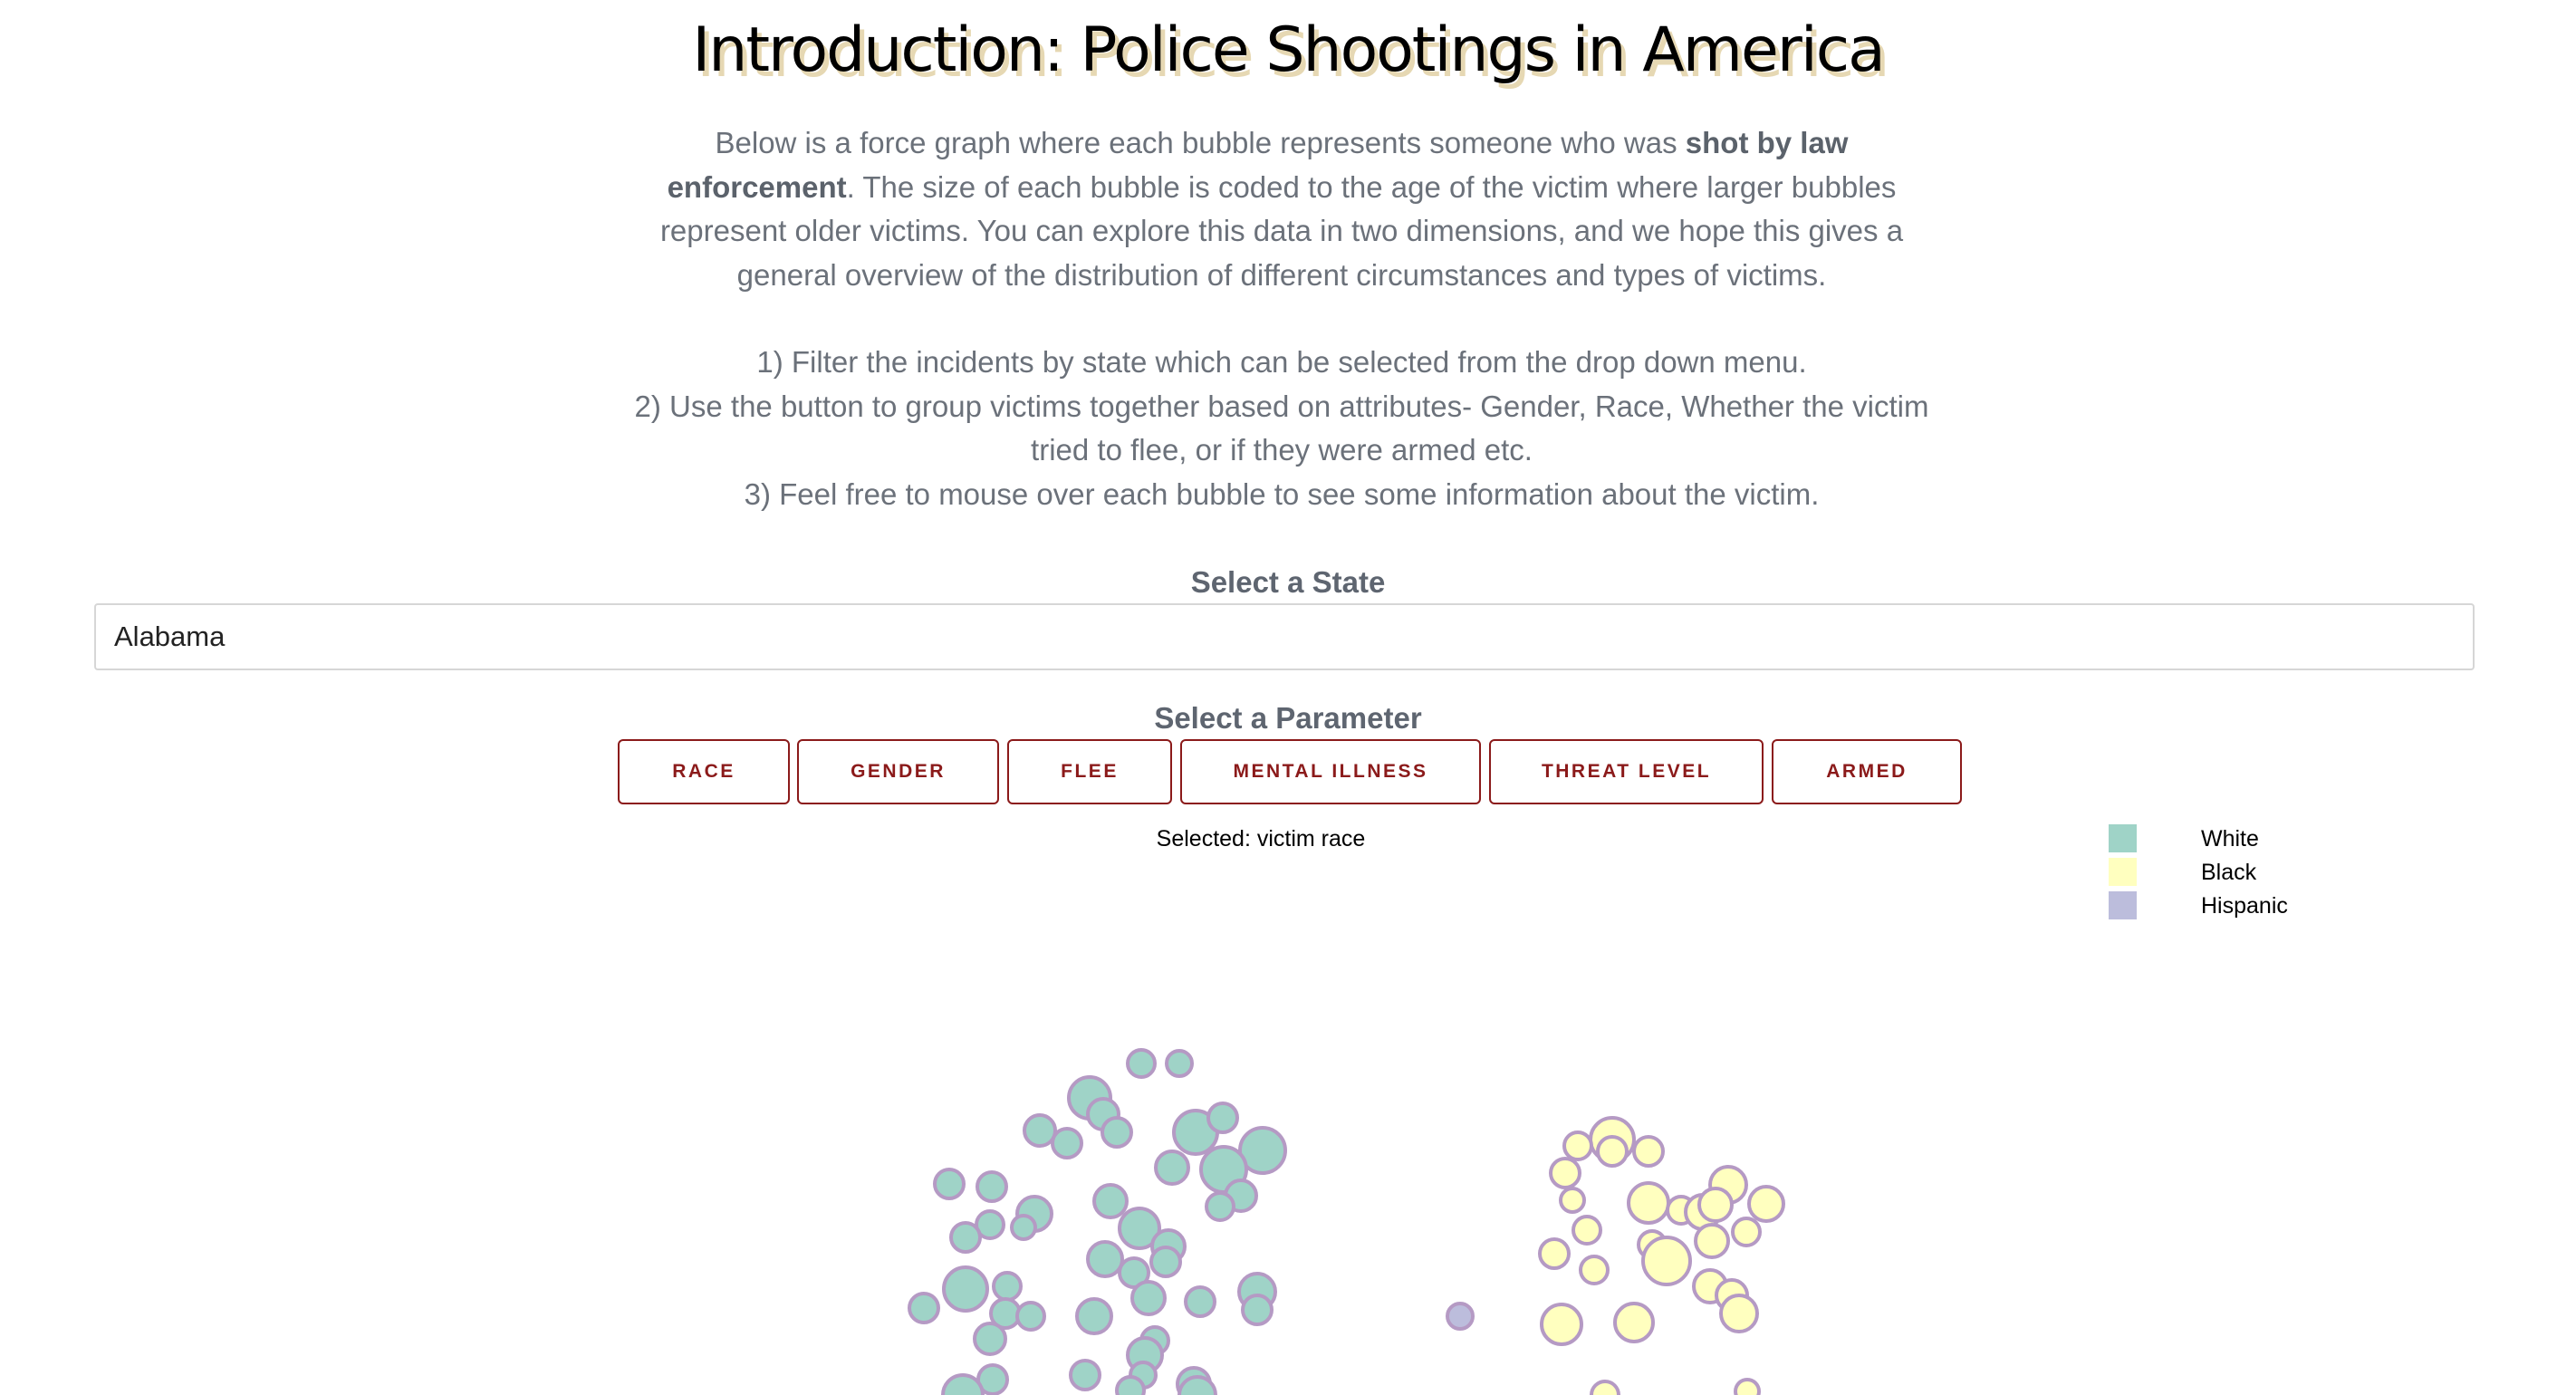  I want to click on legend-label-hispanic: Hispanic, so click(2244, 906).